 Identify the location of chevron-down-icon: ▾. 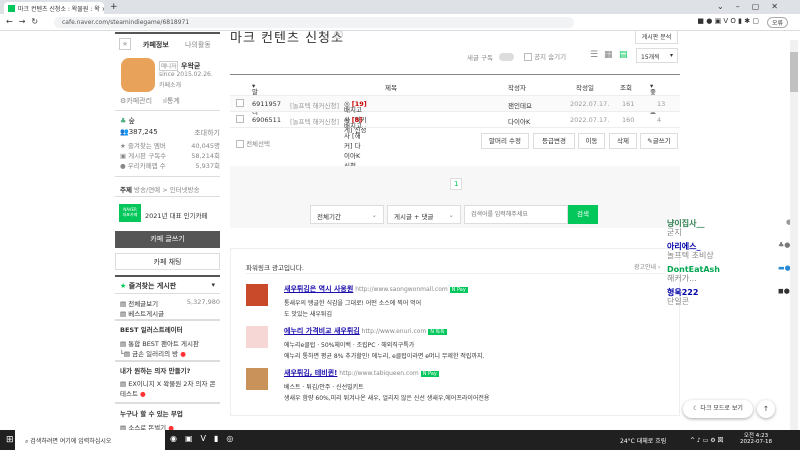
(213, 285).